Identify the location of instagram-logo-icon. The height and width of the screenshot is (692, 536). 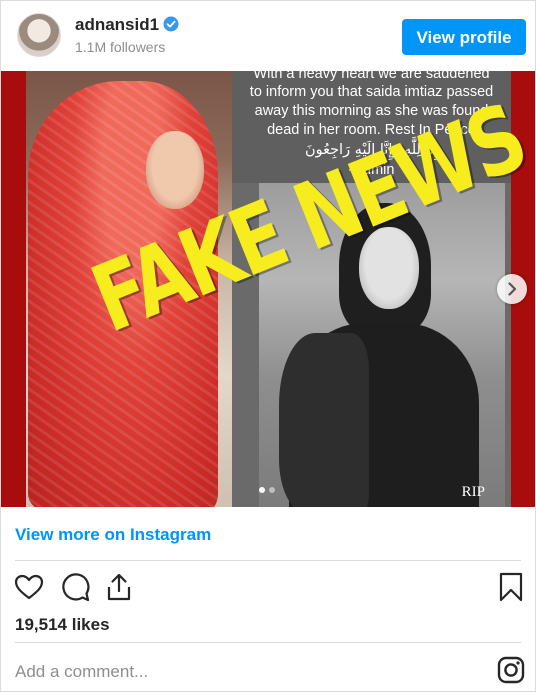
(511, 670).